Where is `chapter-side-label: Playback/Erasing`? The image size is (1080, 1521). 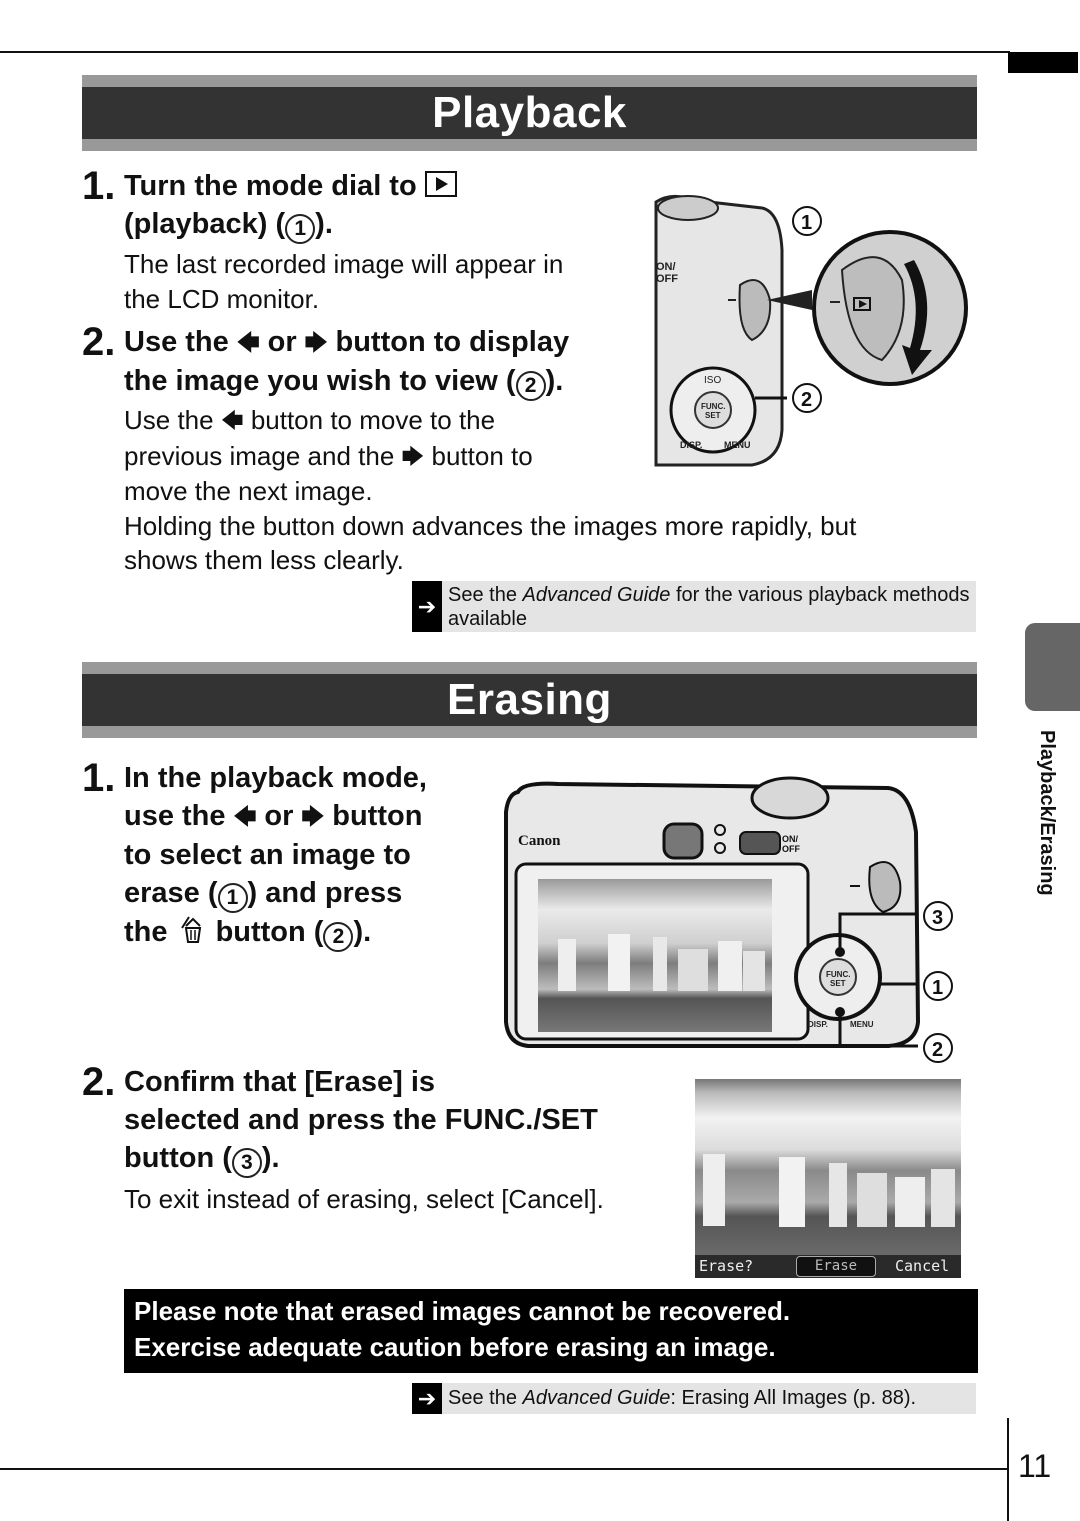
chapter-side-label: Playback/Erasing is located at coordinates (1047, 813).